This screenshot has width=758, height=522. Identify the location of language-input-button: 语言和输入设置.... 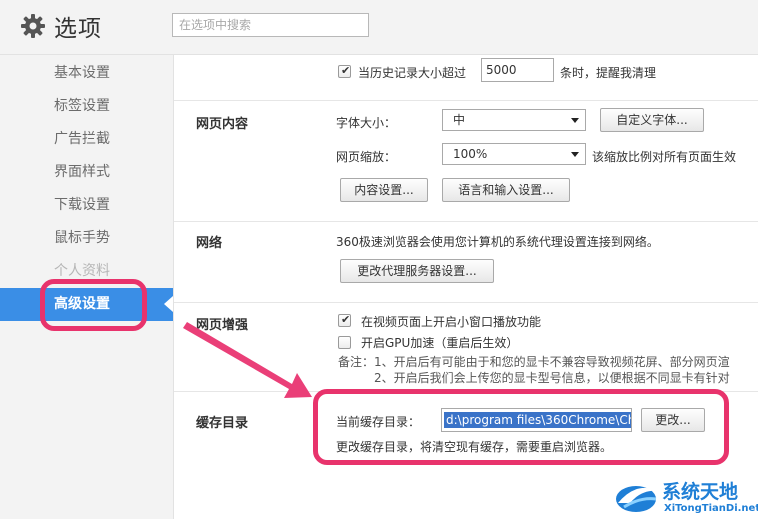
(506, 190).